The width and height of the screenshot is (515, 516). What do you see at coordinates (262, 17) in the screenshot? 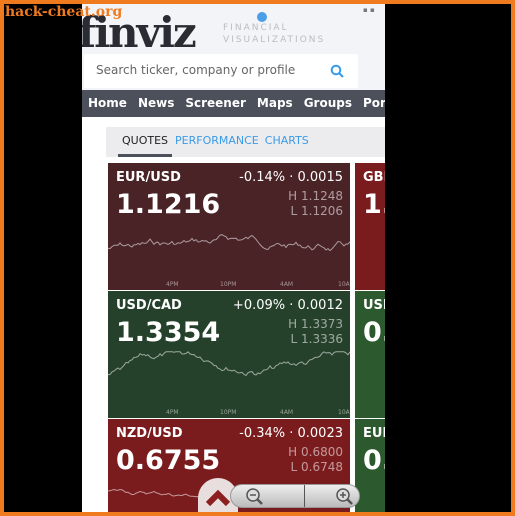
I see `logo-dot` at bounding box center [262, 17].